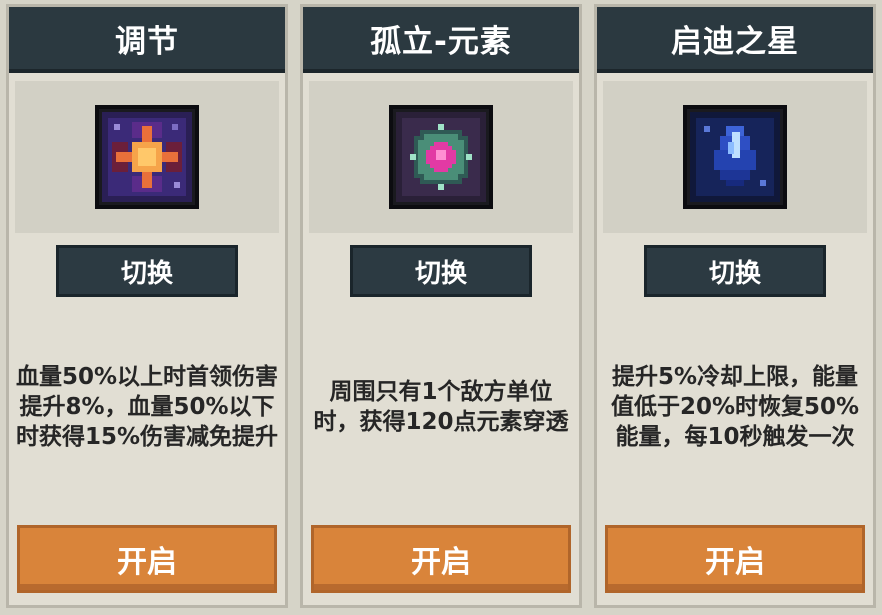 This screenshot has width=882, height=615. Describe the element at coordinates (735, 40) in the screenshot. I see `card-title: 启迪之星` at that location.